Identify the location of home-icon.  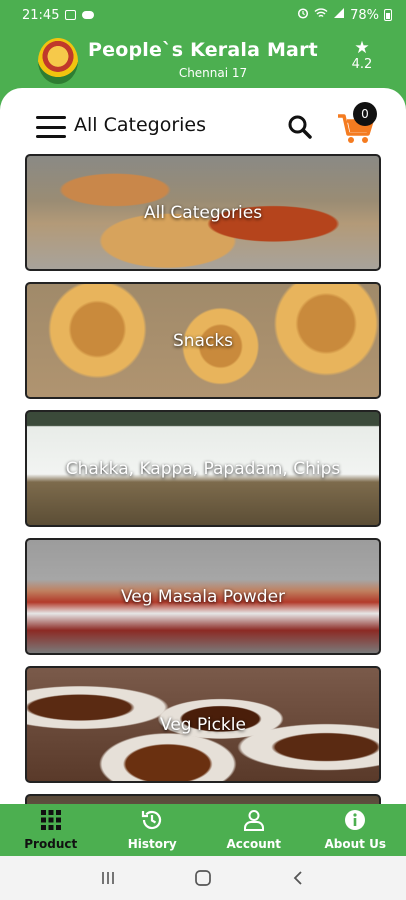
(203, 878).